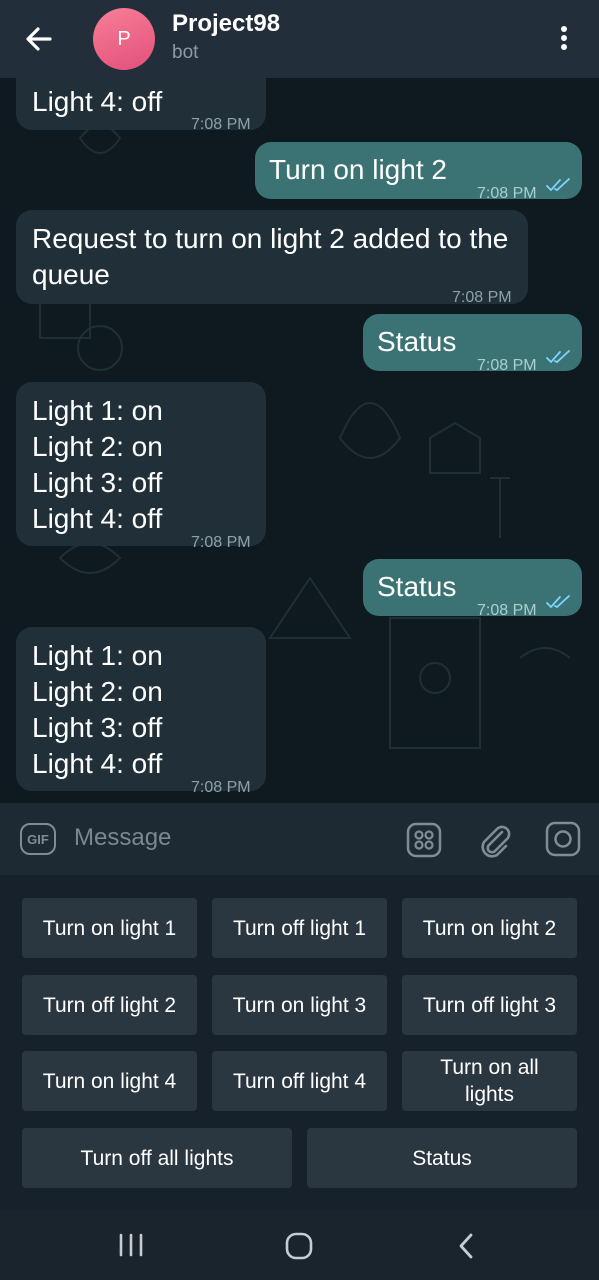  What do you see at coordinates (122, 838) in the screenshot?
I see `message-input: Message` at bounding box center [122, 838].